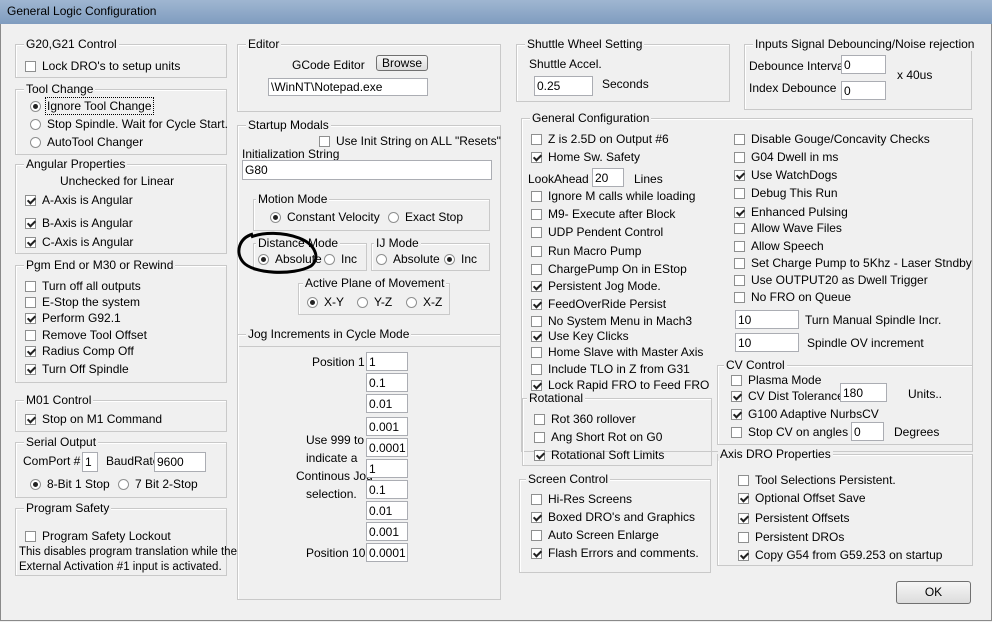 Image resolution: width=992 pixels, height=622 pixels. I want to click on radio-ignore-tool-change: Ignore Tool Change, so click(92, 106).